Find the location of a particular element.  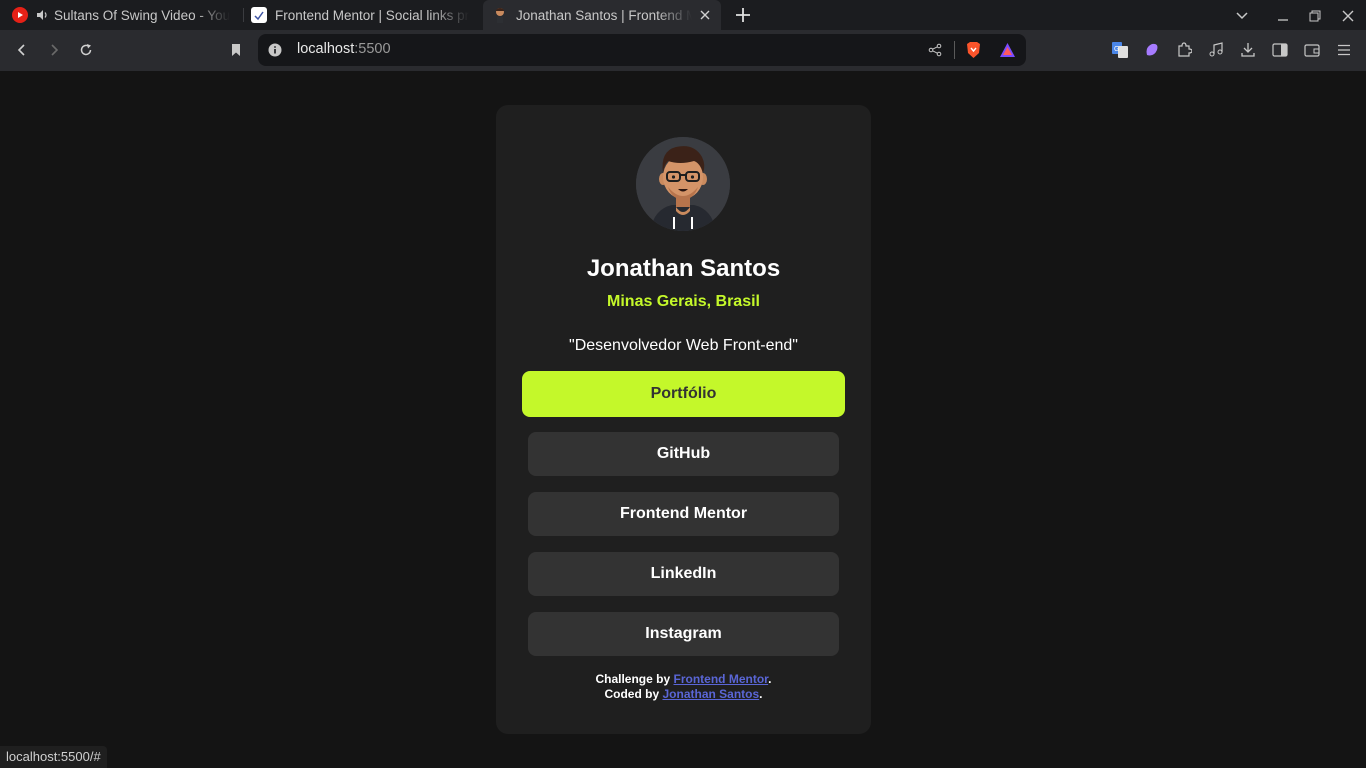

close-window-button is located at coordinates (1348, 18).